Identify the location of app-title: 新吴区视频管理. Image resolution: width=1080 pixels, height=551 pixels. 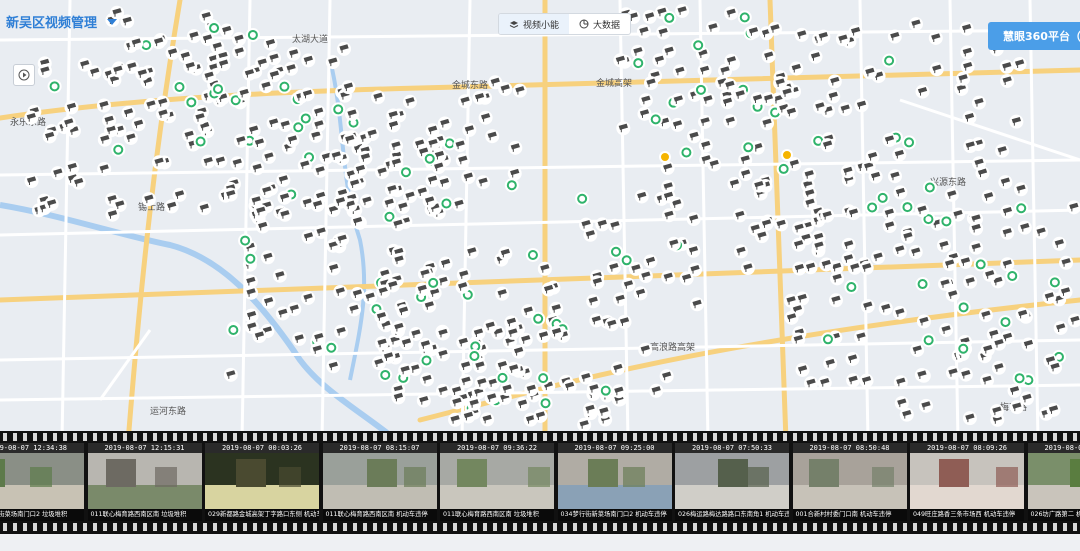
(62, 21).